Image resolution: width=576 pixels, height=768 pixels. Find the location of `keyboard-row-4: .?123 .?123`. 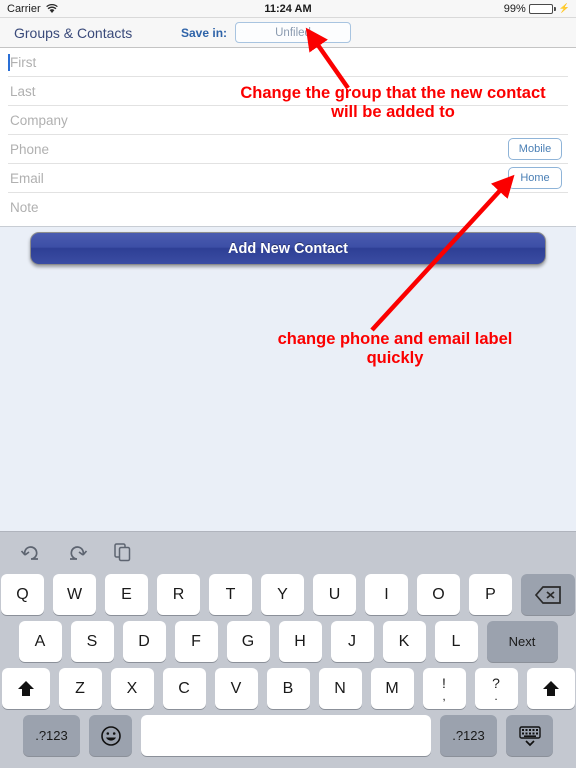

keyboard-row-4: .?123 .?123 is located at coordinates (288, 735).